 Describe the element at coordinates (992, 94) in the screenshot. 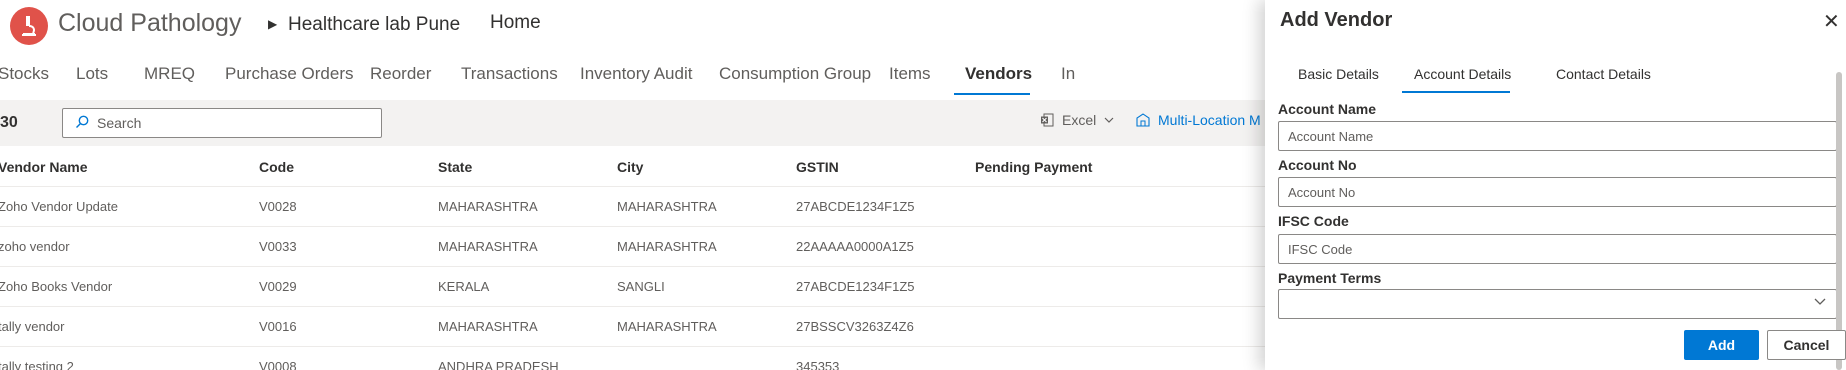

I see `active-tab-indicator` at that location.